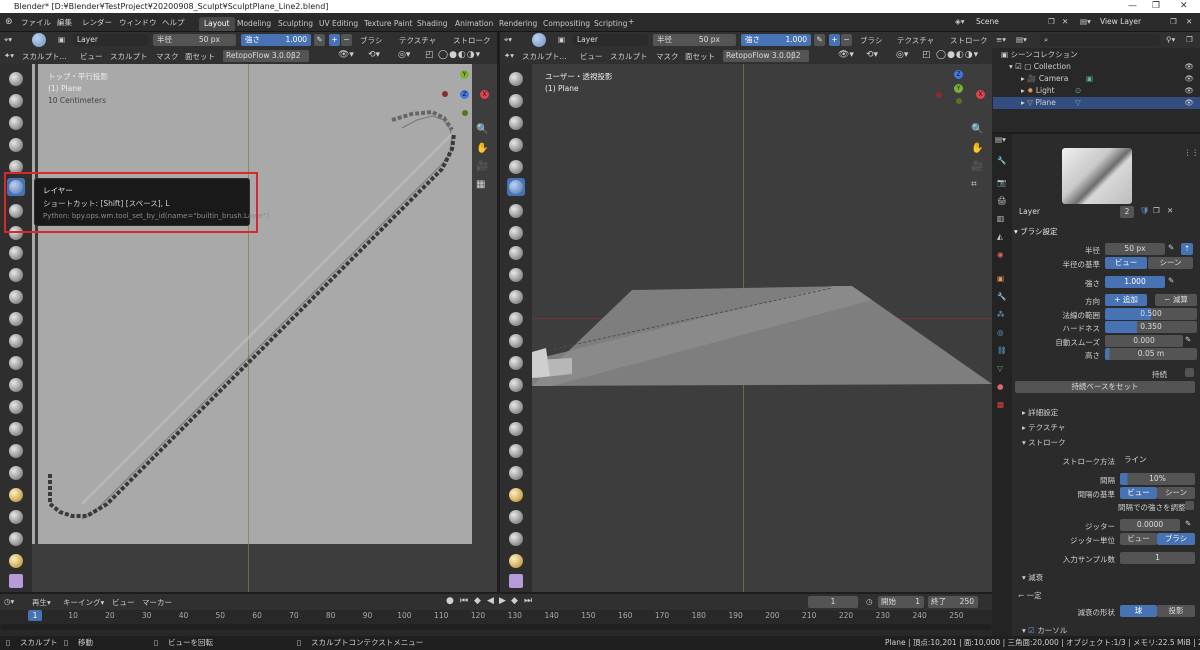 This screenshot has height=650, width=1200. I want to click on left-navigation-gizmo: Y X Z, so click(465, 91).